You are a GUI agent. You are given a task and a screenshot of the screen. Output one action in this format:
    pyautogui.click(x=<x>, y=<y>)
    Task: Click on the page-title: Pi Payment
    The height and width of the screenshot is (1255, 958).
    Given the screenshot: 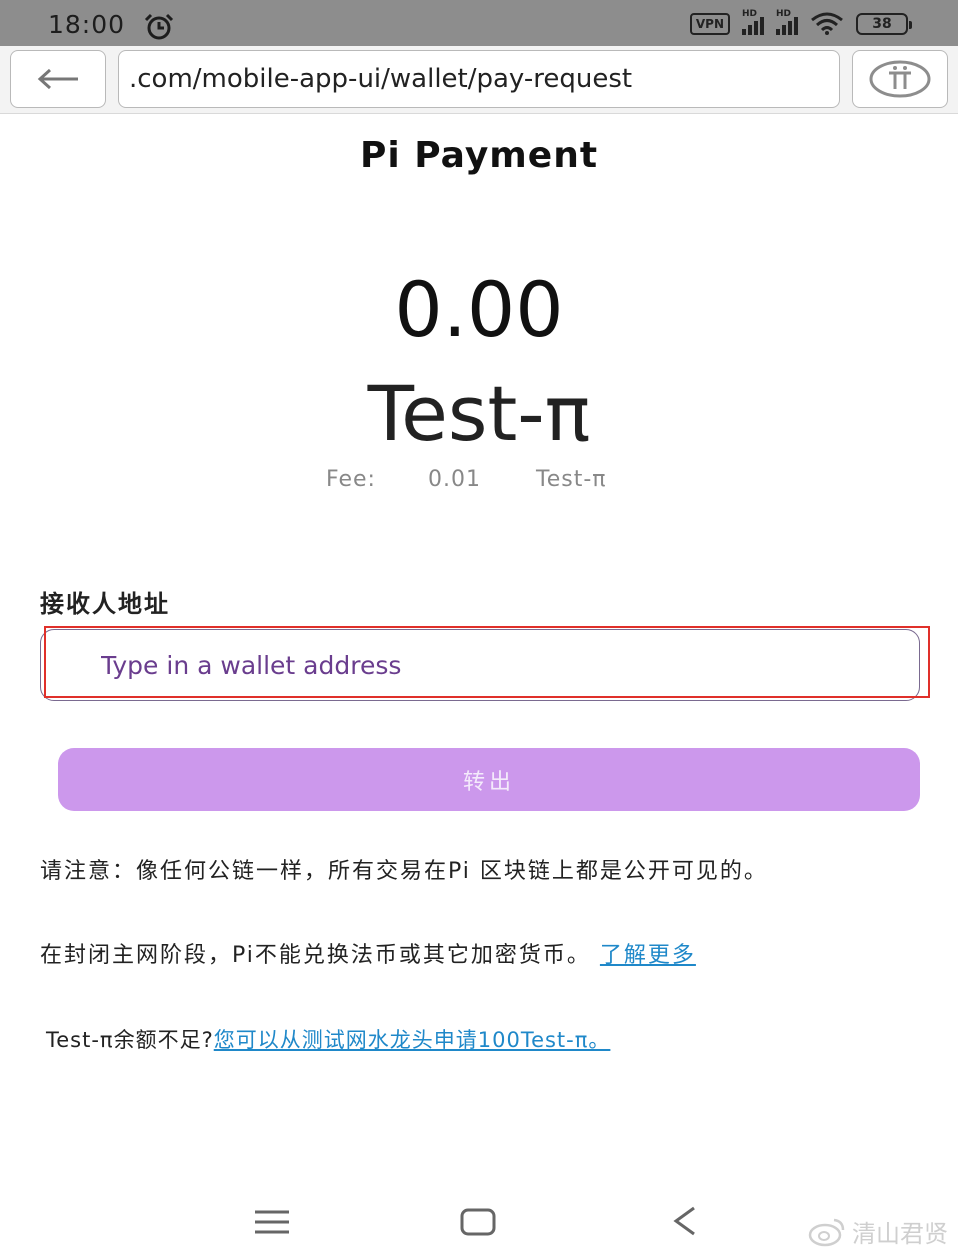 What is the action you would take?
    pyautogui.click(x=479, y=155)
    